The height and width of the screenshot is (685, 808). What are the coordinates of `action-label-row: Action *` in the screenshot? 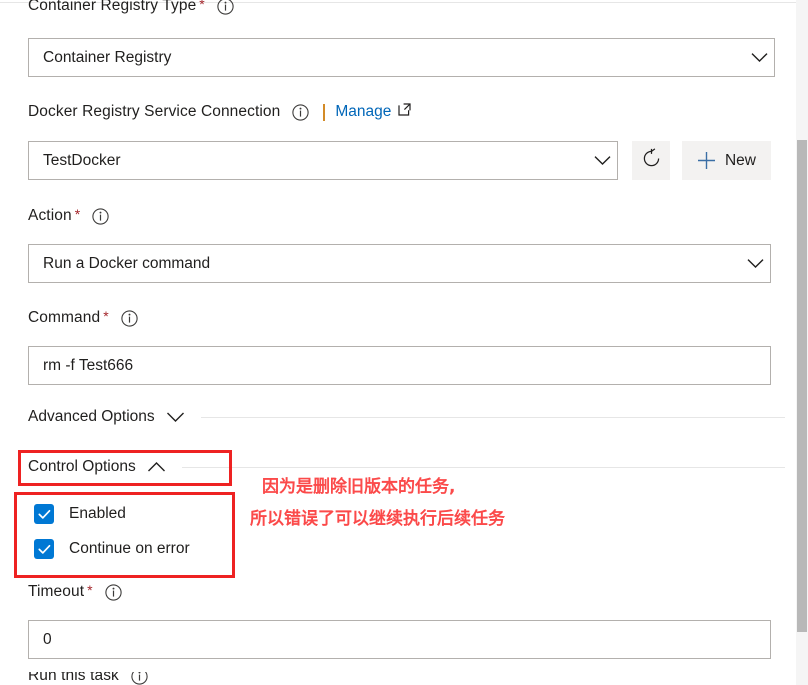 It's located at (68, 216).